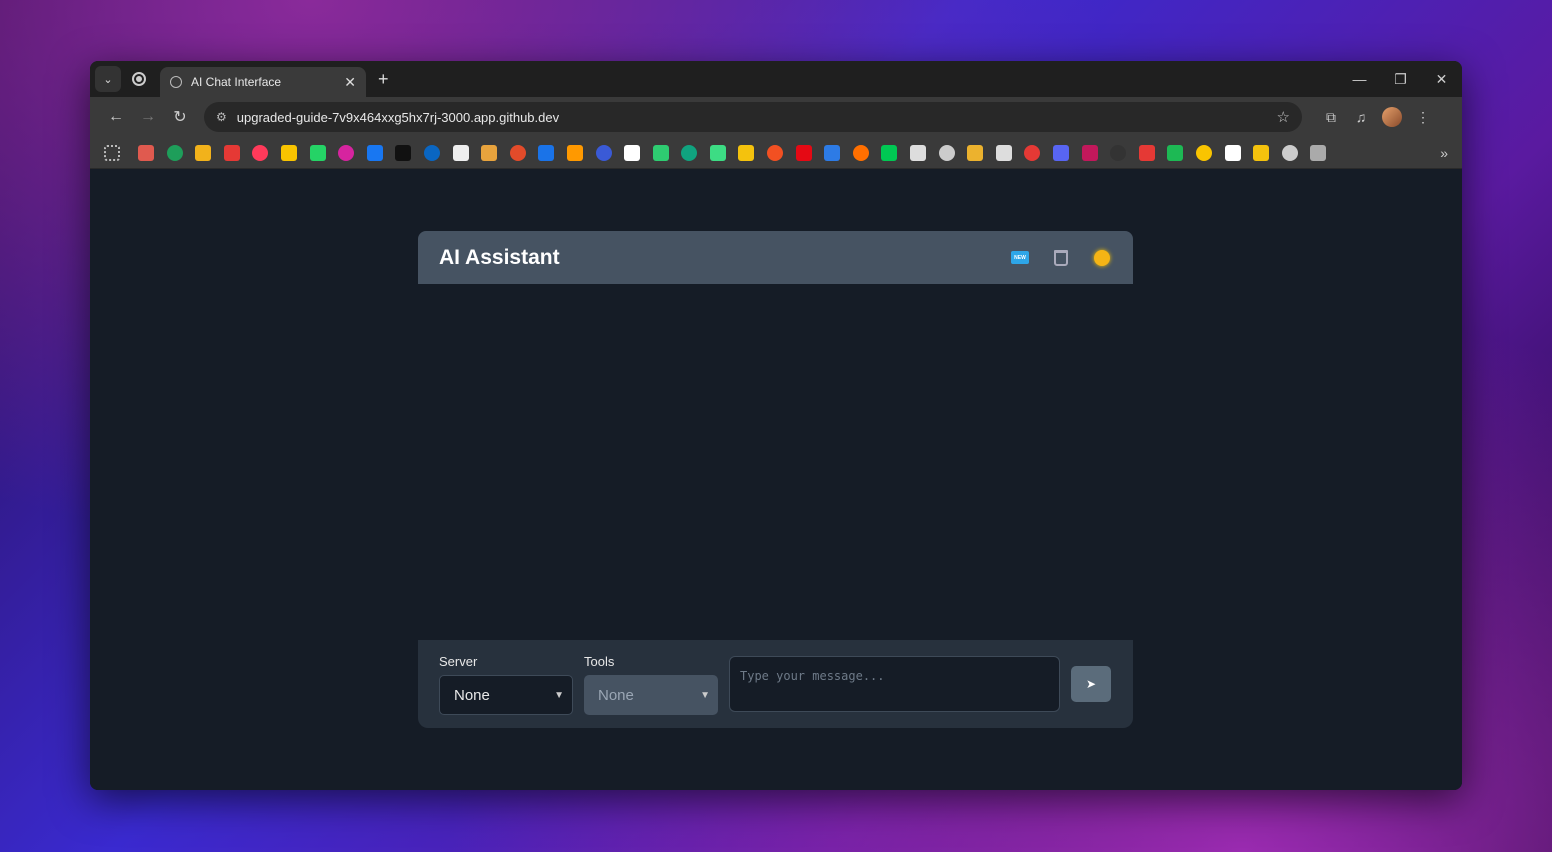 The height and width of the screenshot is (852, 1552). Describe the element at coordinates (1102, 258) in the screenshot. I see `sun-icon` at that location.